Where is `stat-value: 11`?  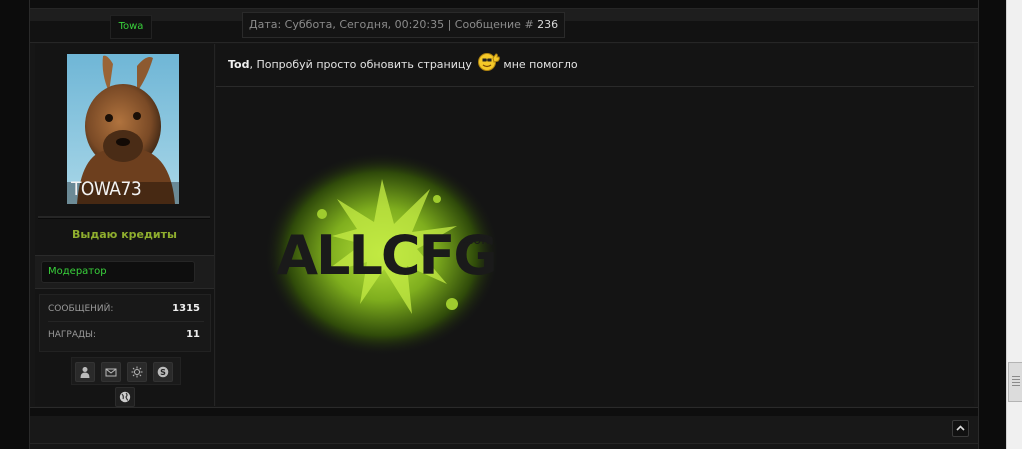
stat-value: 11 is located at coordinates (193, 335).